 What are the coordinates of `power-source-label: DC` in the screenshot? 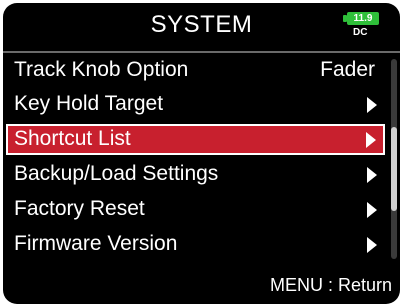 It's located at (360, 32).